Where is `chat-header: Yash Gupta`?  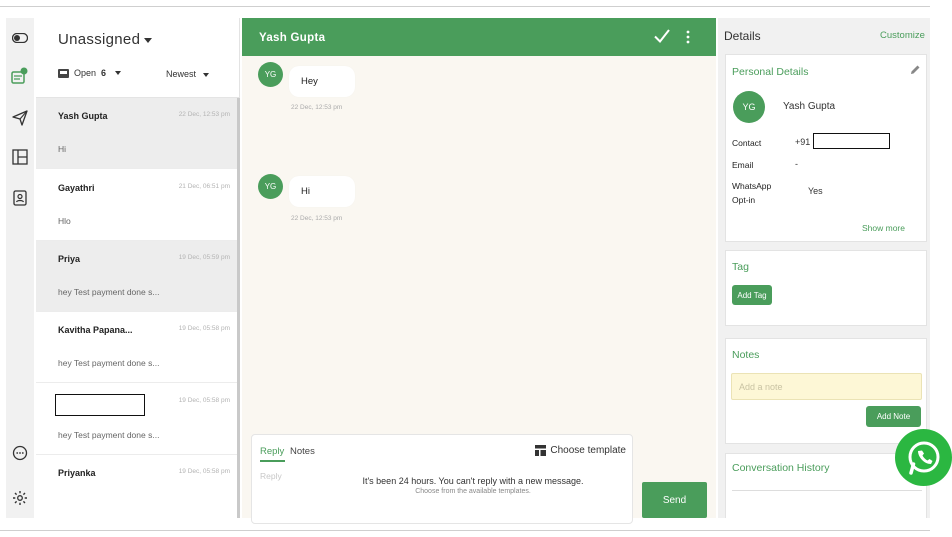 chat-header: Yash Gupta is located at coordinates (479, 37).